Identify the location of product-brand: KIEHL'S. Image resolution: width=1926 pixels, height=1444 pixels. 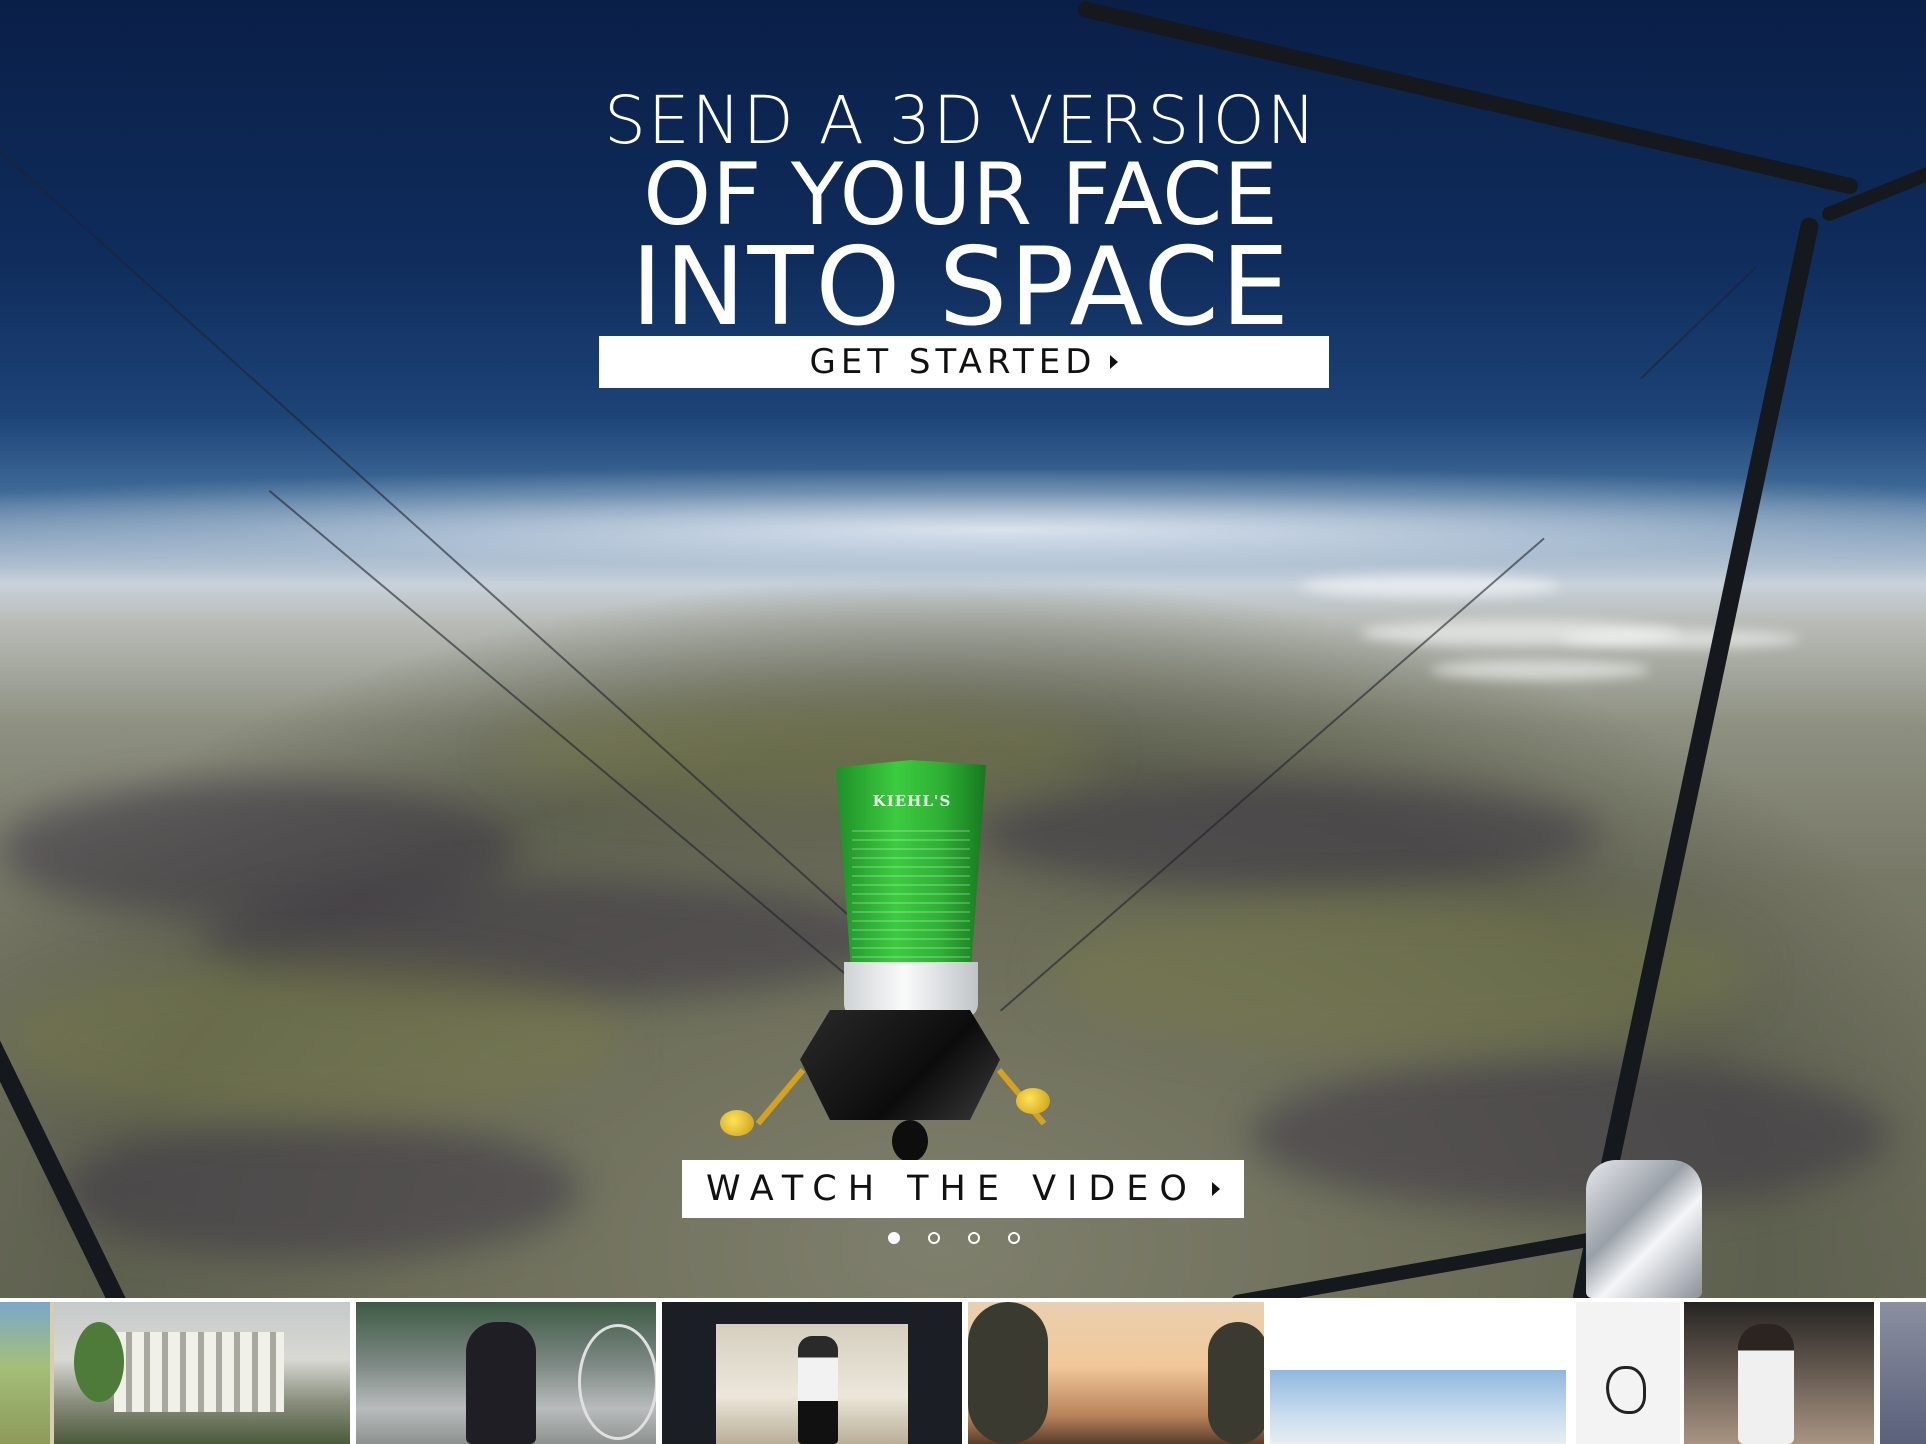
(912, 801).